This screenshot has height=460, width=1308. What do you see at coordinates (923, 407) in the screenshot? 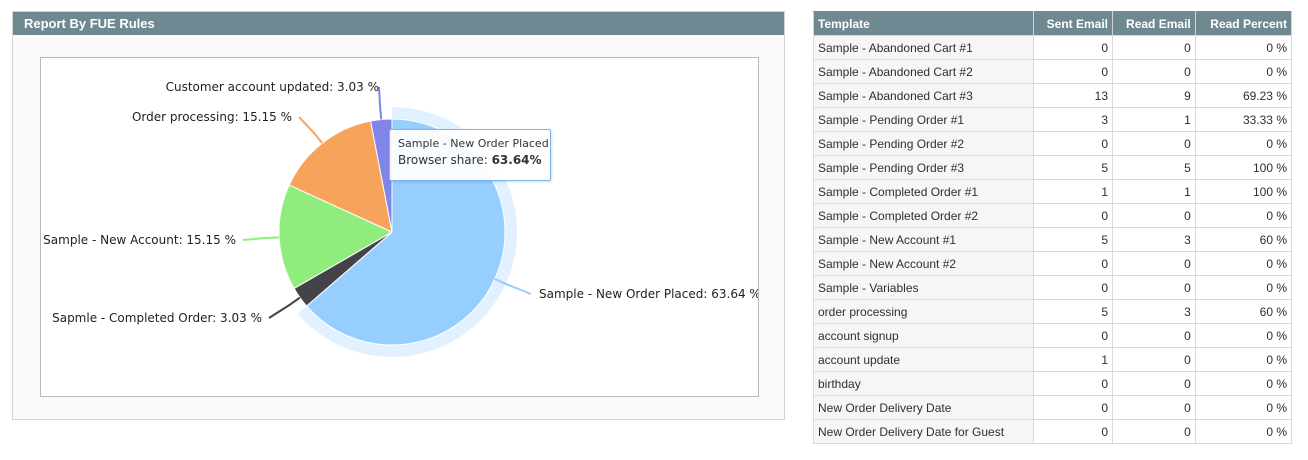
I see `cell-template: New Order Delivery Date` at bounding box center [923, 407].